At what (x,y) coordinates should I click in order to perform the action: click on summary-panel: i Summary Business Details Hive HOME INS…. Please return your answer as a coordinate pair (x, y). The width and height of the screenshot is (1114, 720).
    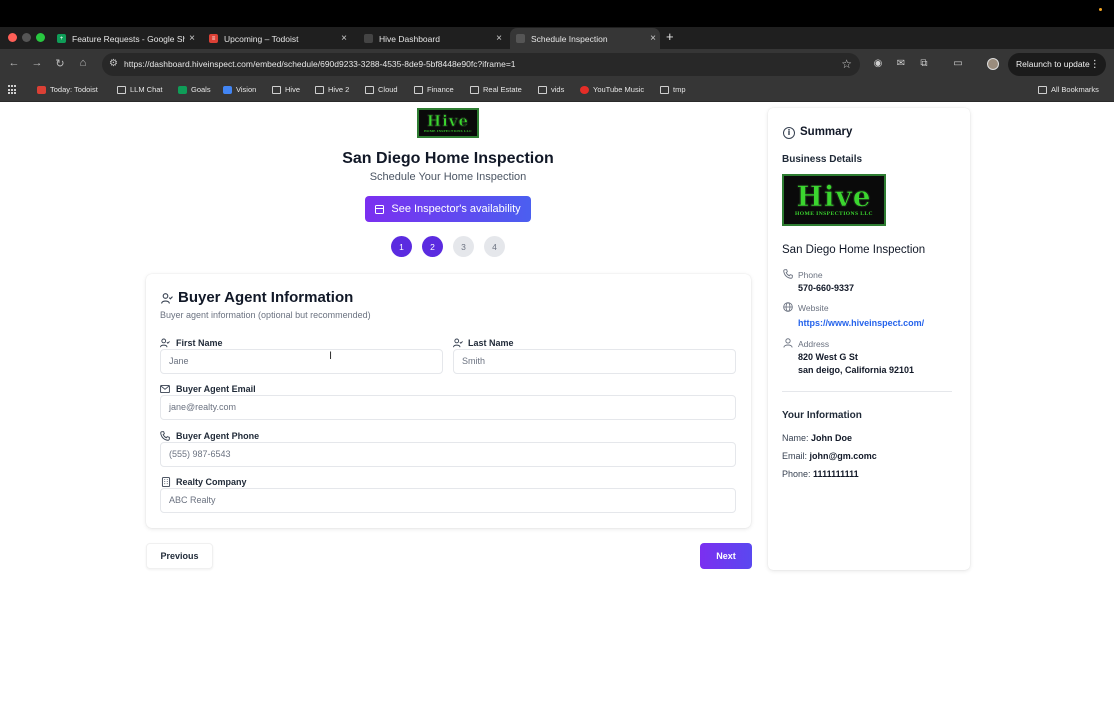
    Looking at the image, I should click on (869, 339).